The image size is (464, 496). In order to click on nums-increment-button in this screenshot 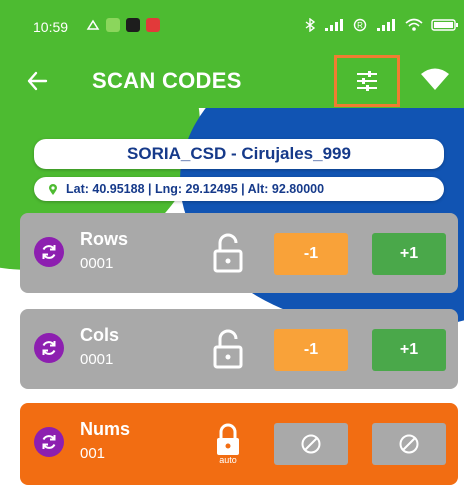, I will do `click(409, 444)`.